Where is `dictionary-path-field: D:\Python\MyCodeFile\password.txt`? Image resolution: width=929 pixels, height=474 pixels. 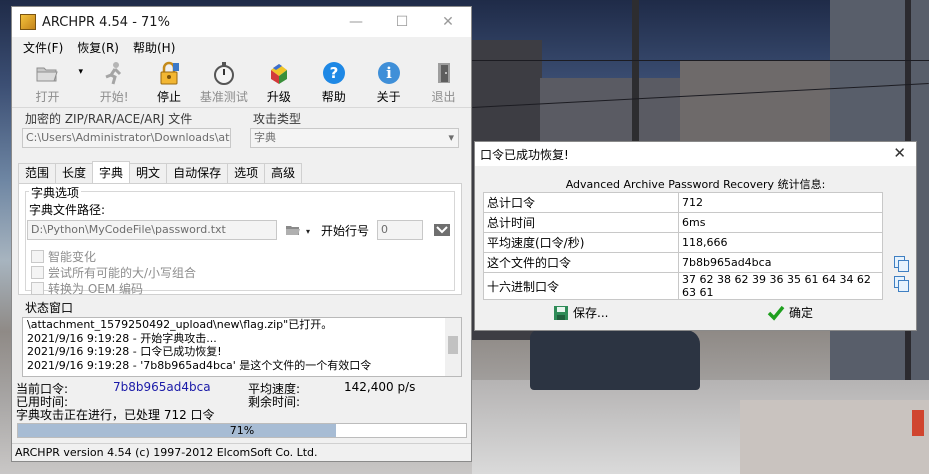 dictionary-path-field: D:\Python\MyCodeFile\password.txt is located at coordinates (152, 230).